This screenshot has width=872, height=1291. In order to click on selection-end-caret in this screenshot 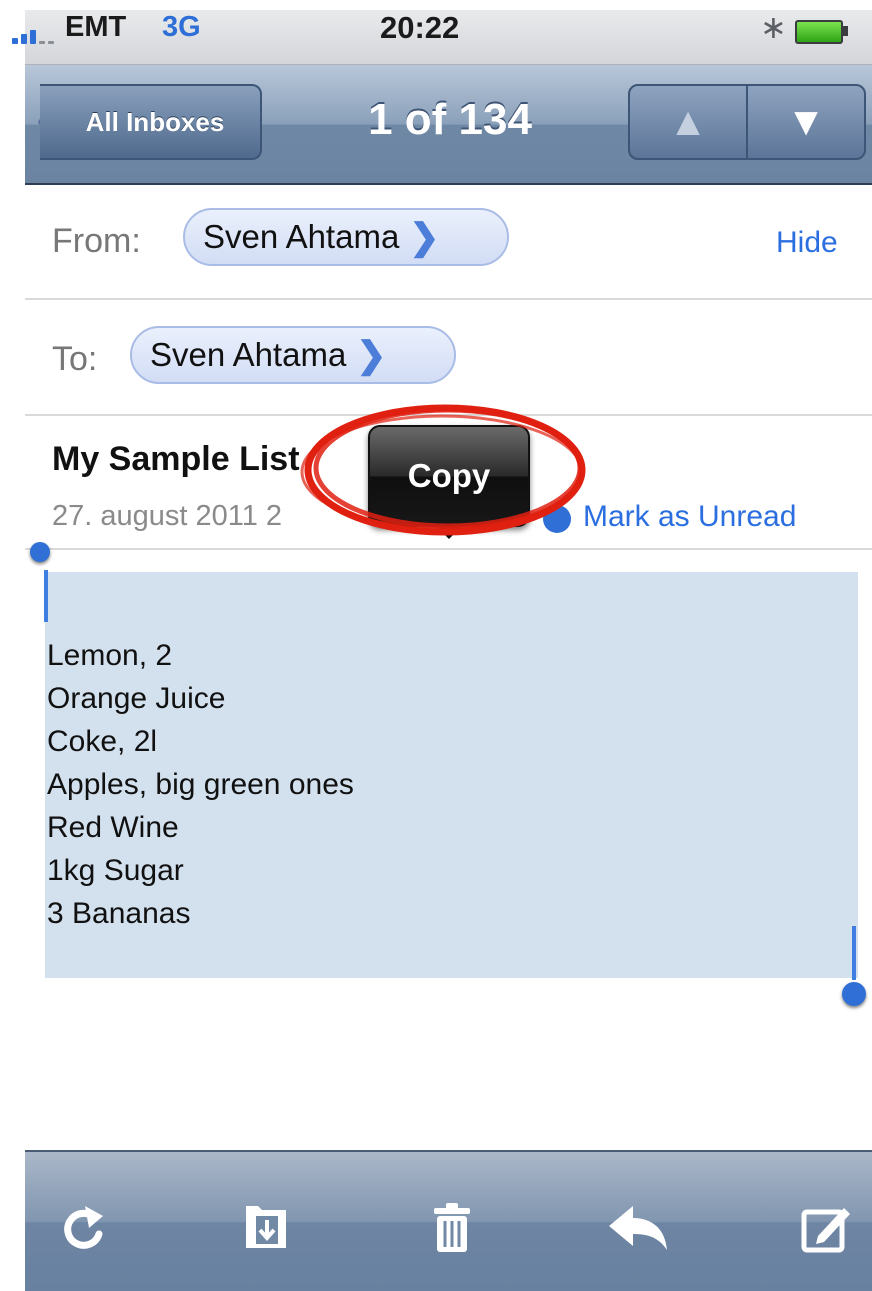, I will do `click(854, 953)`.